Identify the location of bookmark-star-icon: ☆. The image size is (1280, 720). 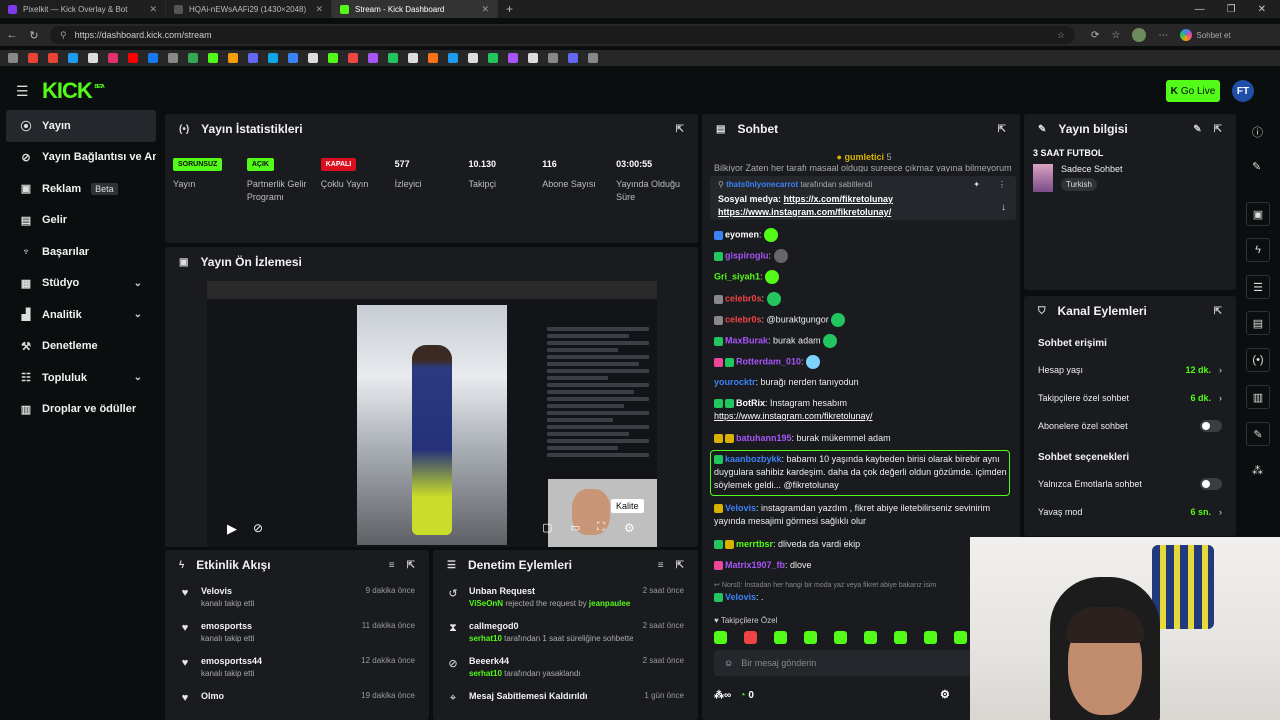
(1061, 35).